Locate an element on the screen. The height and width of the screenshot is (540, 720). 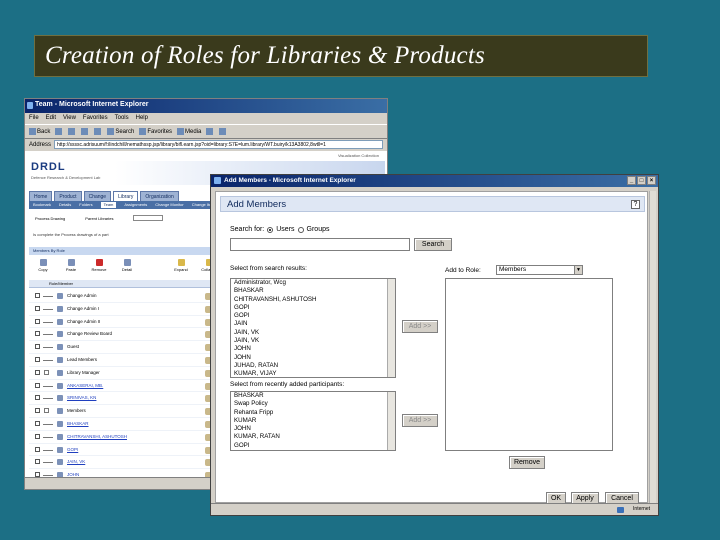
remove-action: Remove is located at coordinates (99, 265).